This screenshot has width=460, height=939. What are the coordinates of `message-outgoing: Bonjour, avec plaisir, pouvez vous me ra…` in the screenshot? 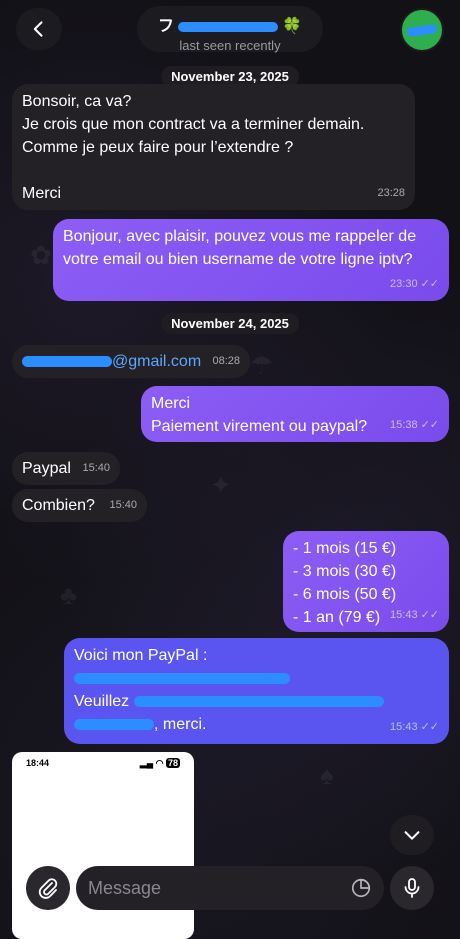 It's located at (251, 260).